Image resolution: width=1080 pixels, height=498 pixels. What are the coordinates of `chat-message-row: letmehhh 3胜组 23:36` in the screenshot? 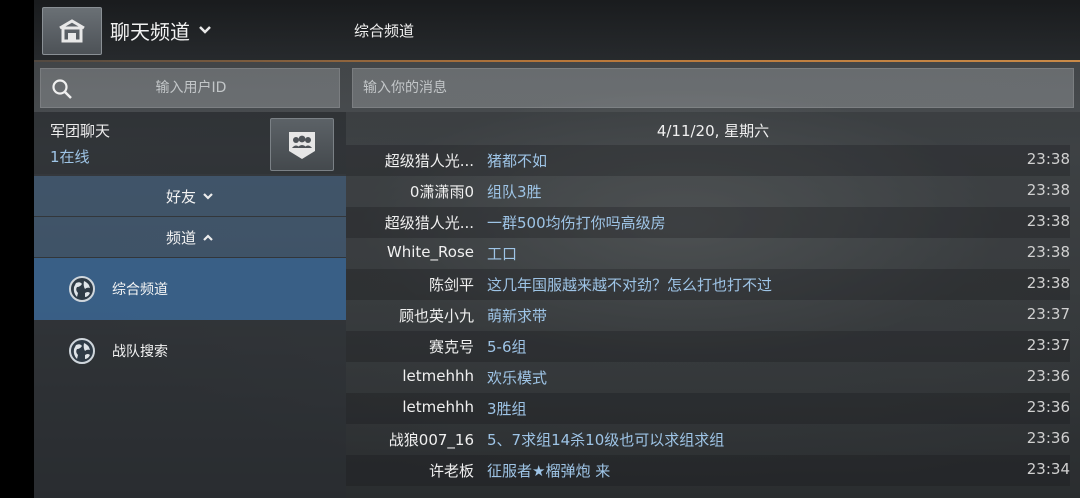 It's located at (708, 408).